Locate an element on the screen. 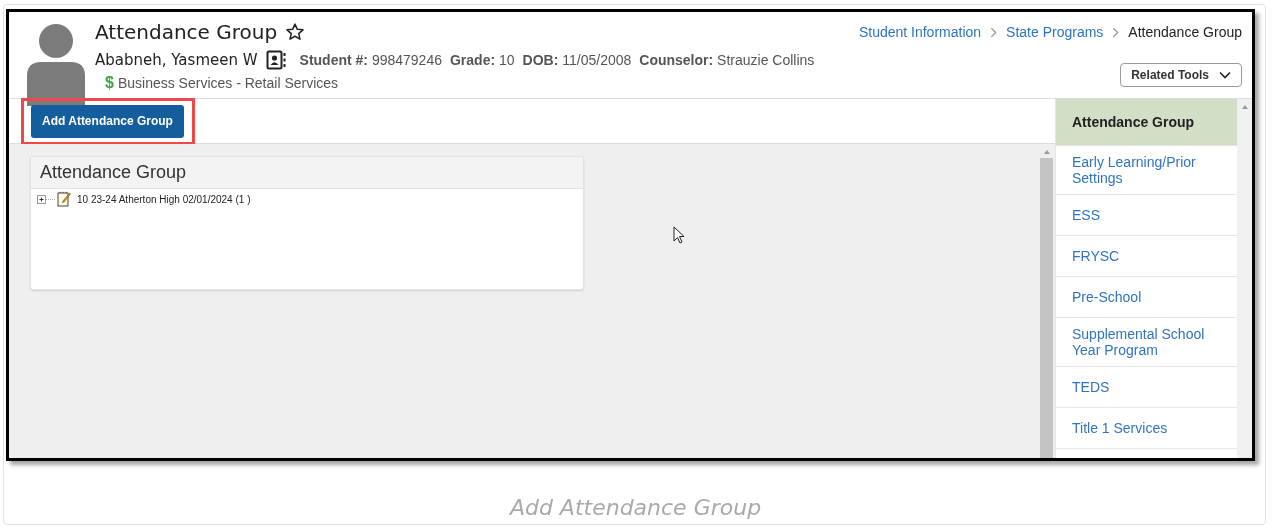 The image size is (1276, 531). breadcrumb-link: Student Information is located at coordinates (920, 32).